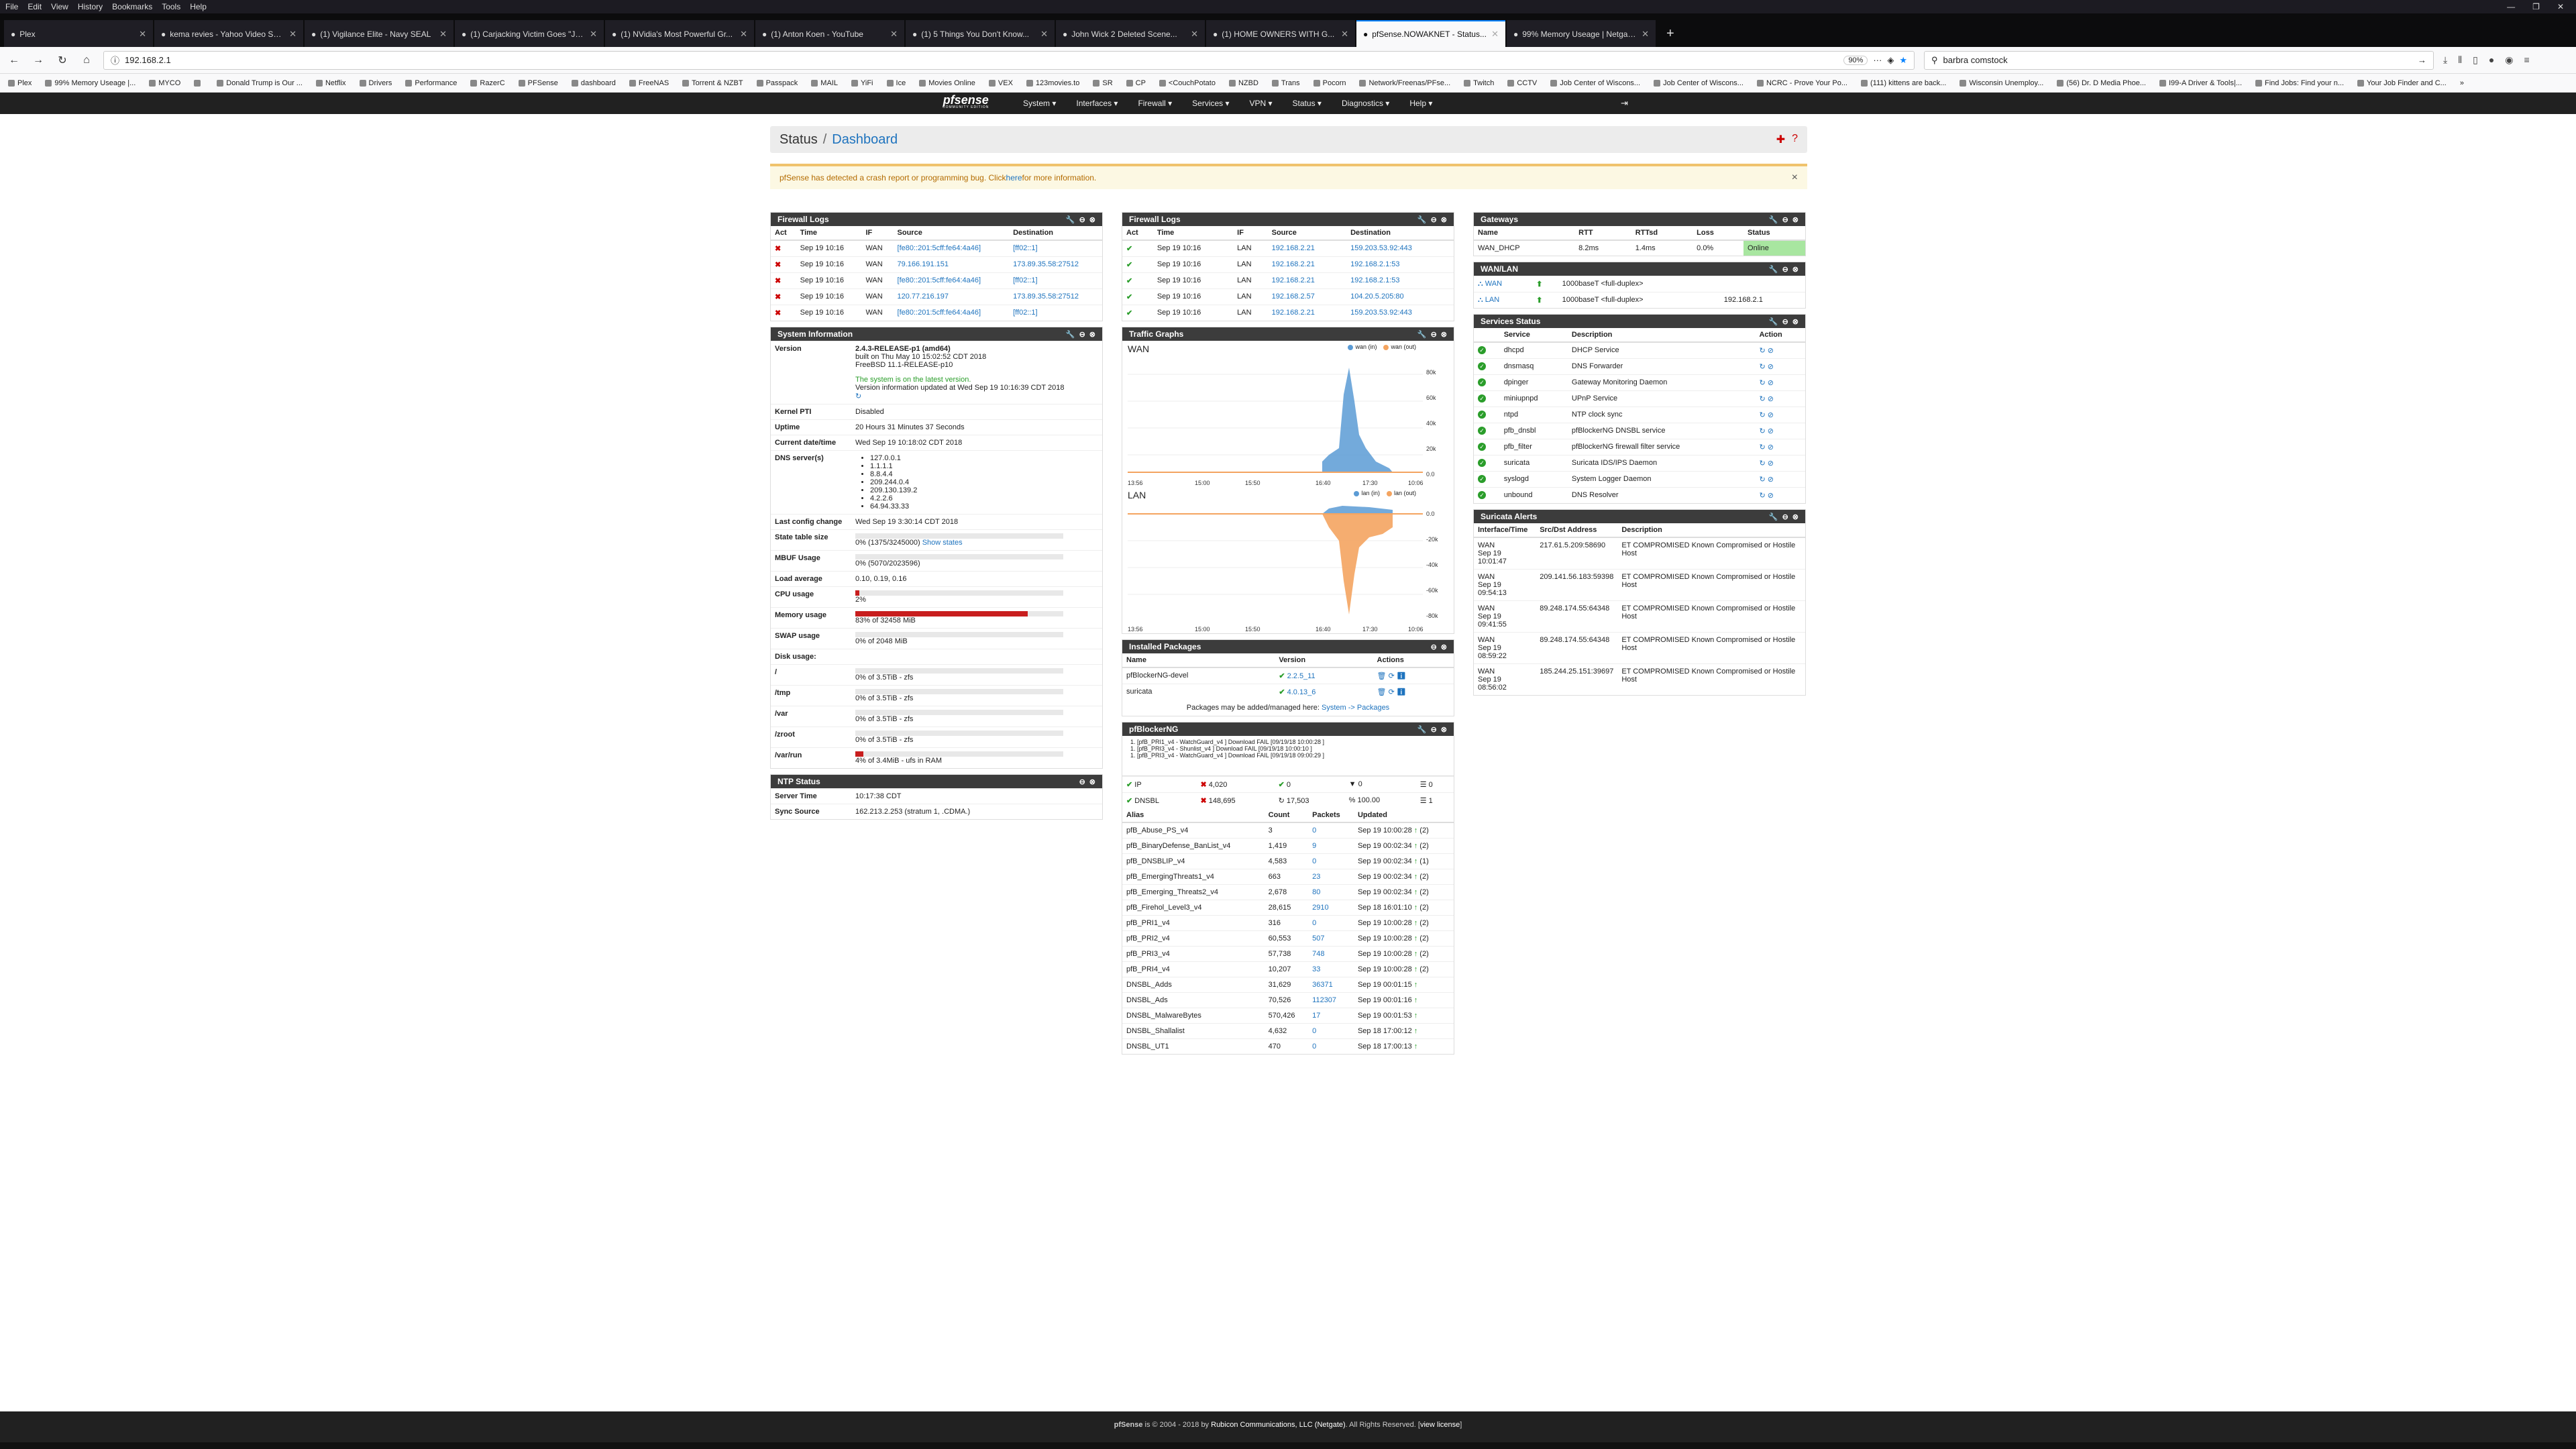  What do you see at coordinates (1278, 1425) in the screenshot?
I see `netgate-link: Rubicon Communications, LLC (Netgate)` at bounding box center [1278, 1425].